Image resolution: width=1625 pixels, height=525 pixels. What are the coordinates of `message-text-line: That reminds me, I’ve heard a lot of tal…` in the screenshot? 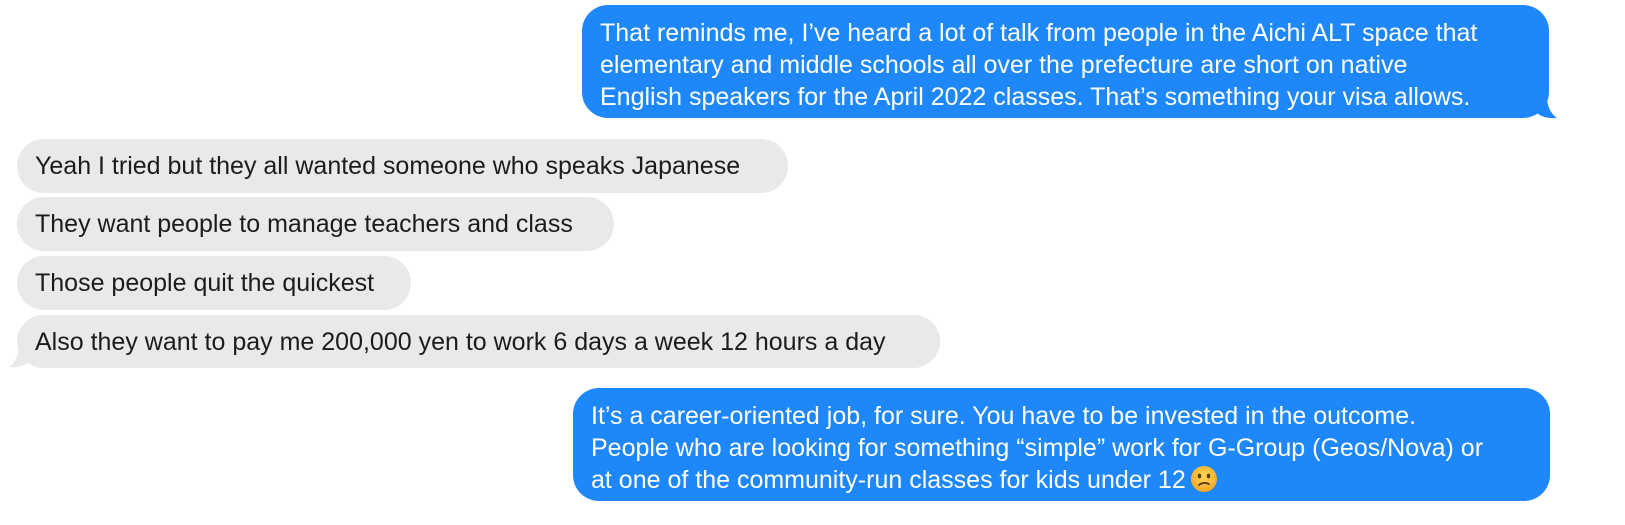 It's located at (1039, 33).